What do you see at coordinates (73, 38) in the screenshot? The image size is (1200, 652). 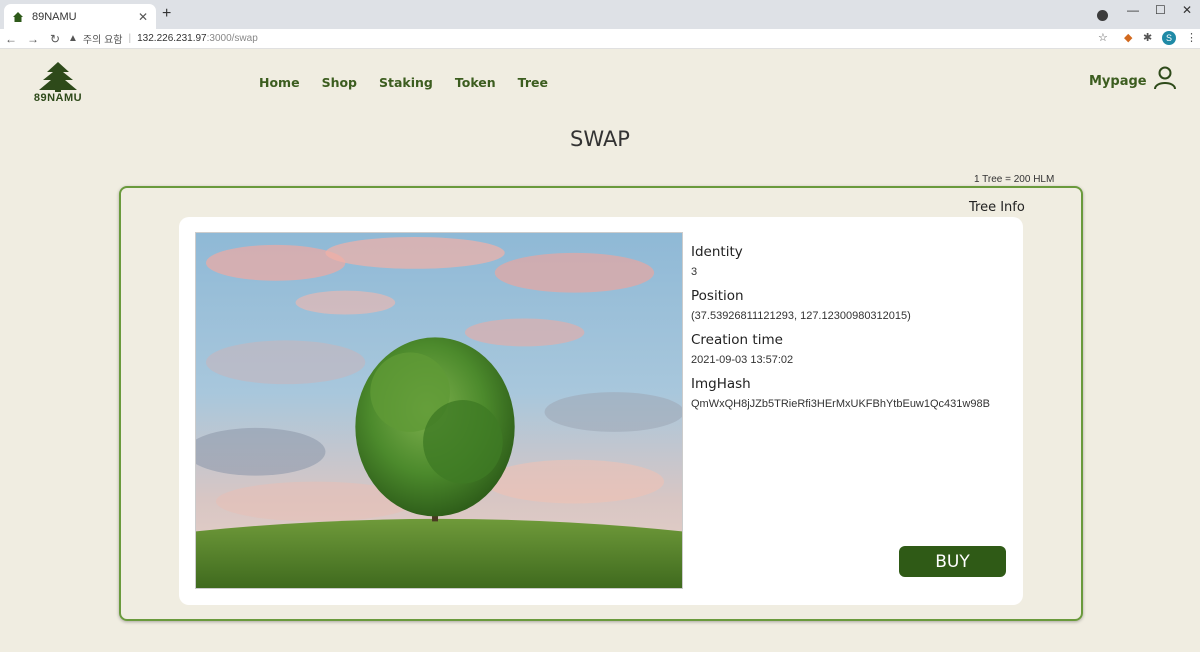 I see `warning-icon: ▲` at bounding box center [73, 38].